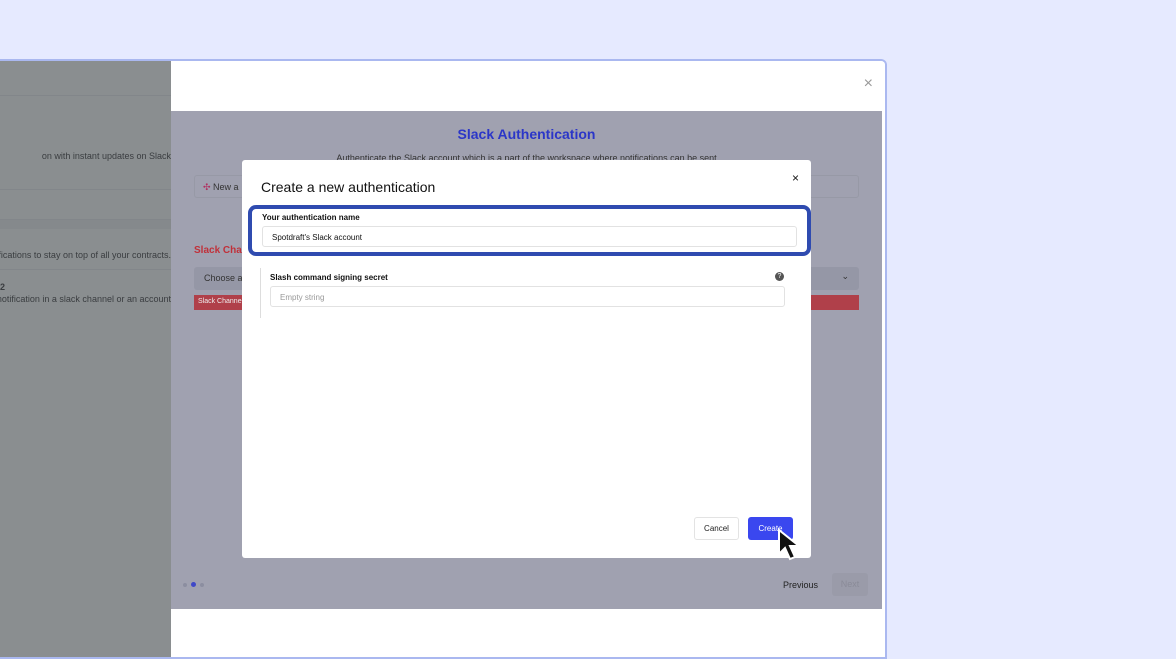  What do you see at coordinates (800, 585) in the screenshot?
I see `previous-button: Previous` at bounding box center [800, 585].